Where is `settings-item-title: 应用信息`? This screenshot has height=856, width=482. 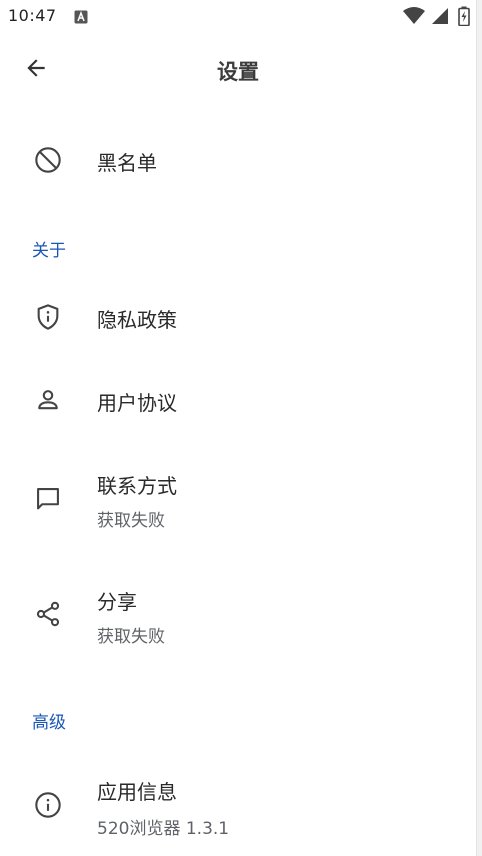
settings-item-title: 应用信息 is located at coordinates (137, 792).